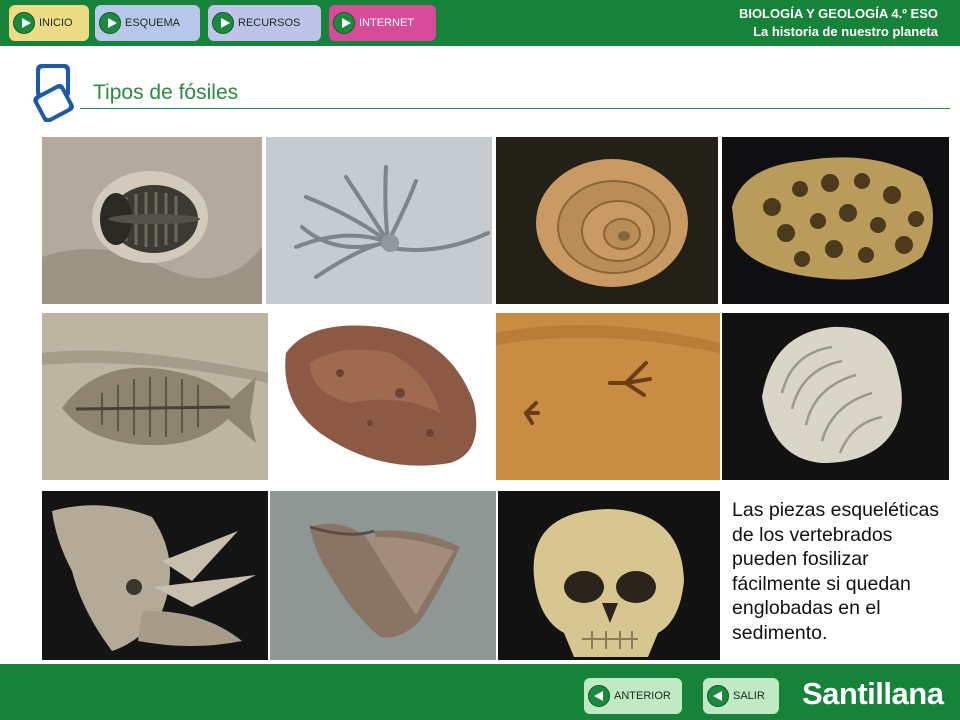 This screenshot has width=960, height=720. I want to click on anterior-label: ANTERIOR, so click(642, 696).